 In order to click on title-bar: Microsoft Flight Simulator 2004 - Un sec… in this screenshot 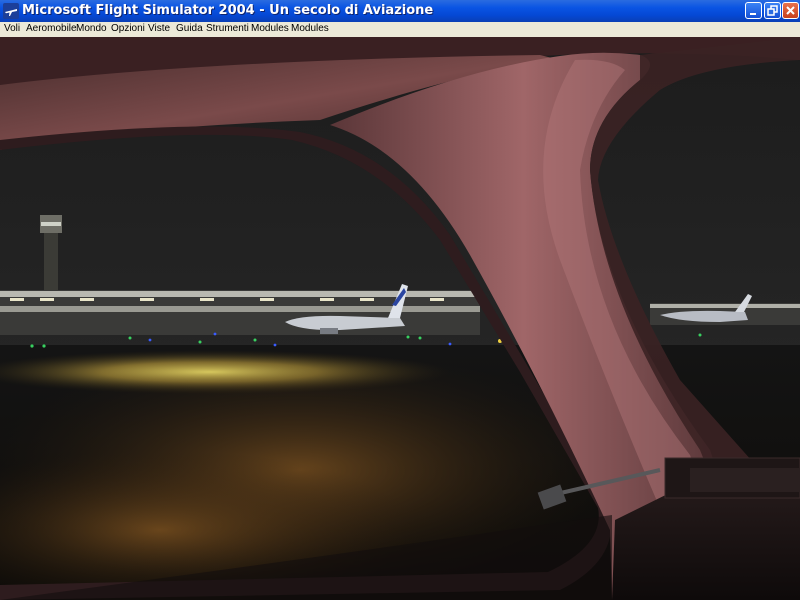, I will do `click(400, 11)`.